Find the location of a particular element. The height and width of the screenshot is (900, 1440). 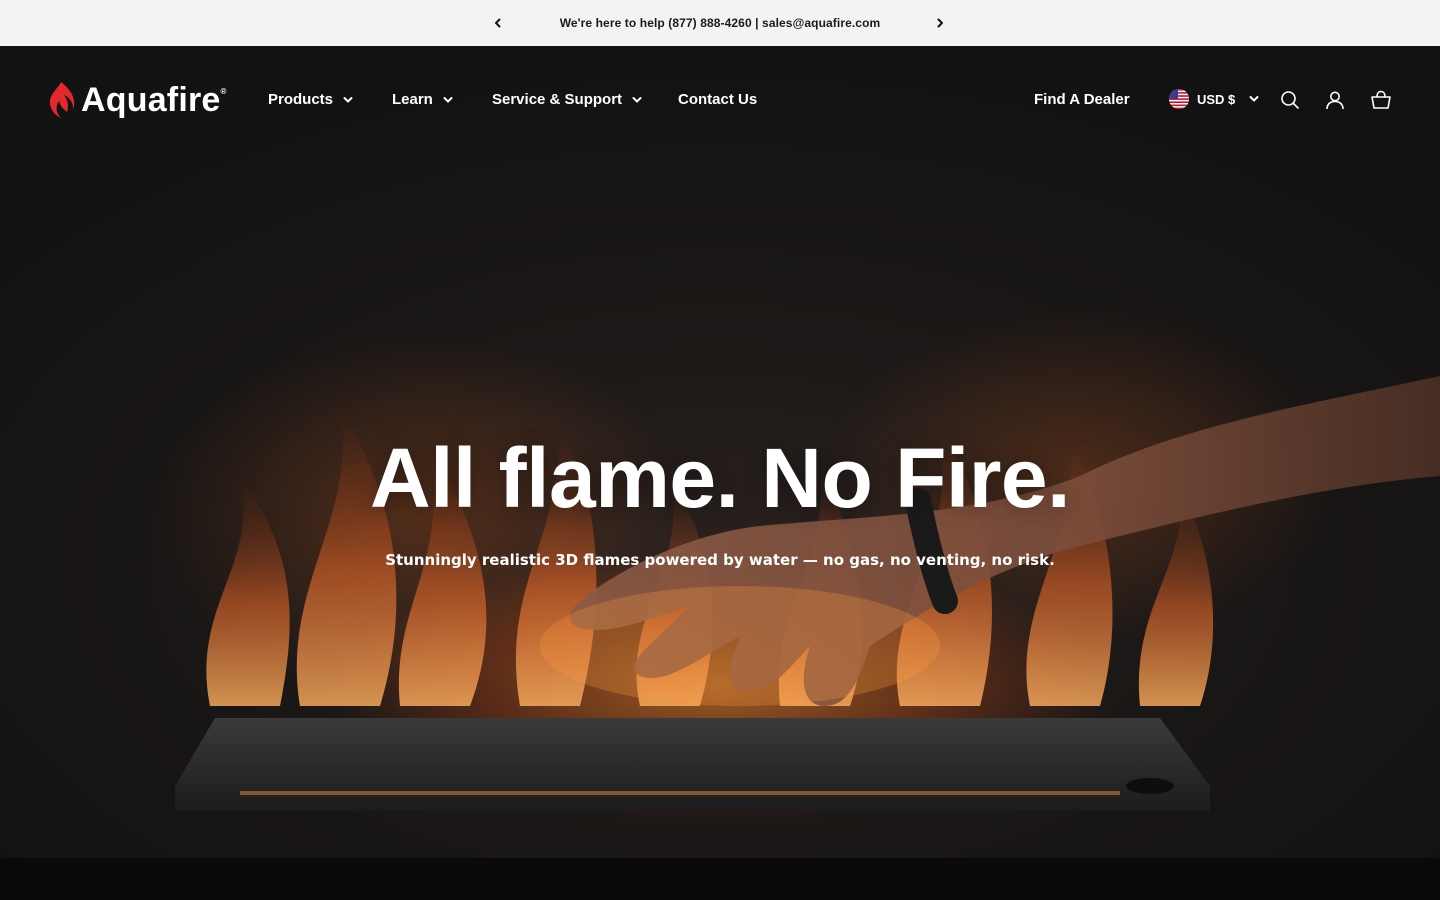

nav-service-support-label: Service & Support is located at coordinates (557, 99).